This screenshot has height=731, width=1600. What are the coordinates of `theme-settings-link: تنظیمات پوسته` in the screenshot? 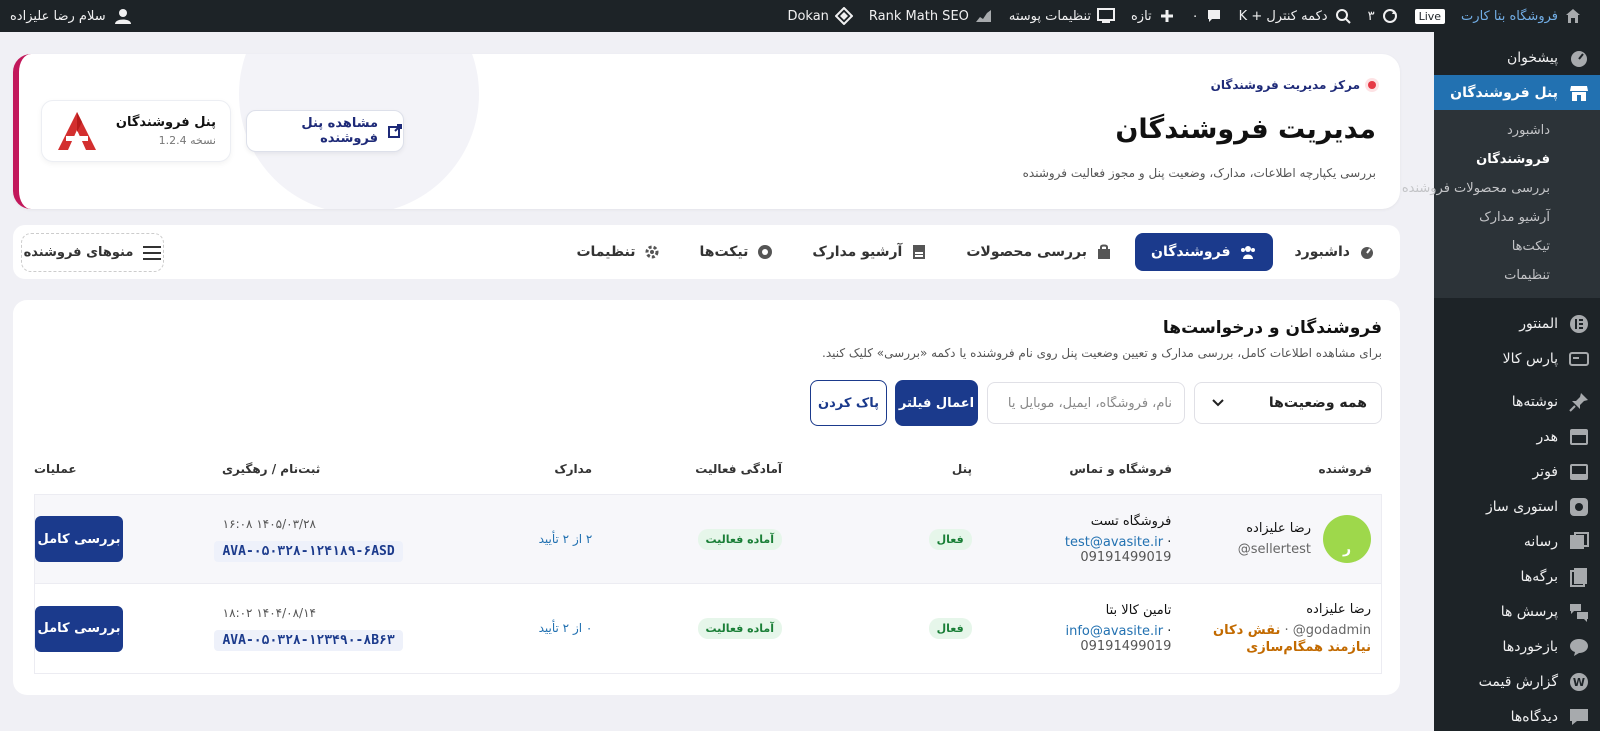 It's located at (1062, 16).